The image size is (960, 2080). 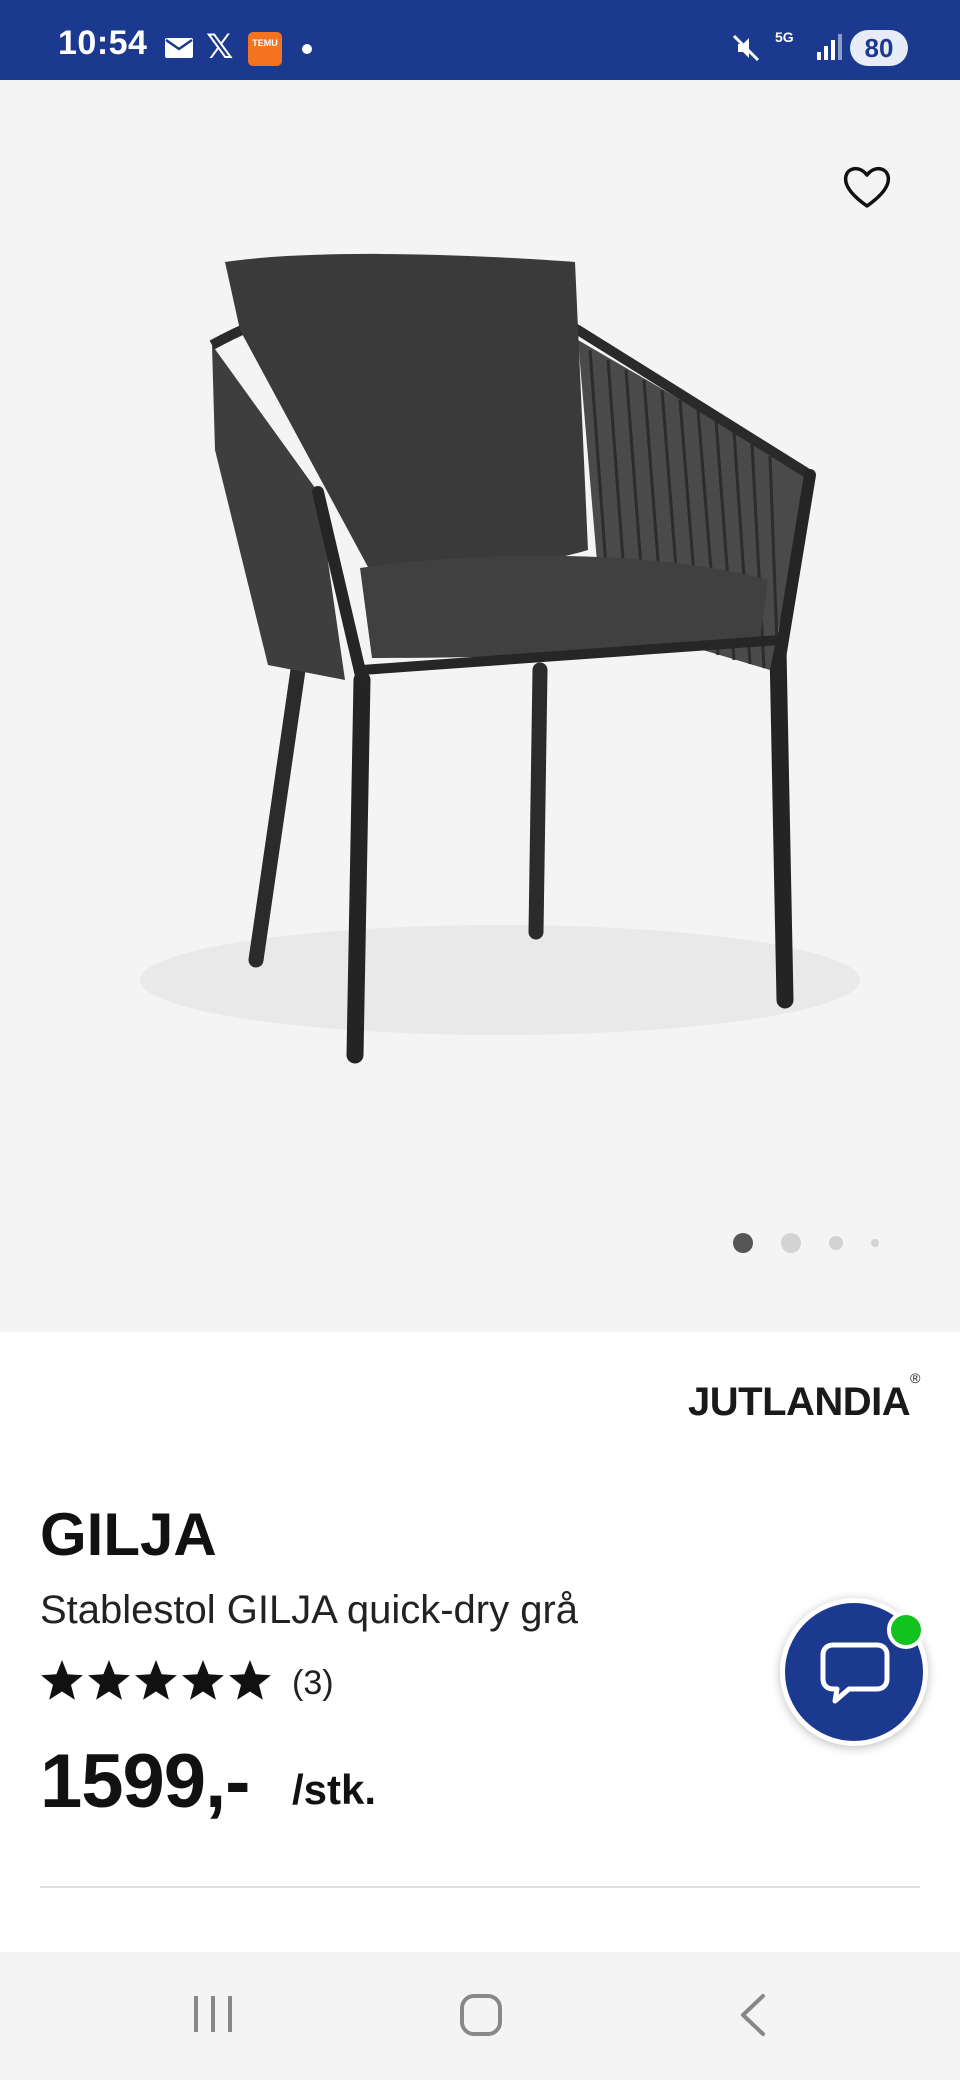 What do you see at coordinates (179, 48) in the screenshot?
I see `mail-icon` at bounding box center [179, 48].